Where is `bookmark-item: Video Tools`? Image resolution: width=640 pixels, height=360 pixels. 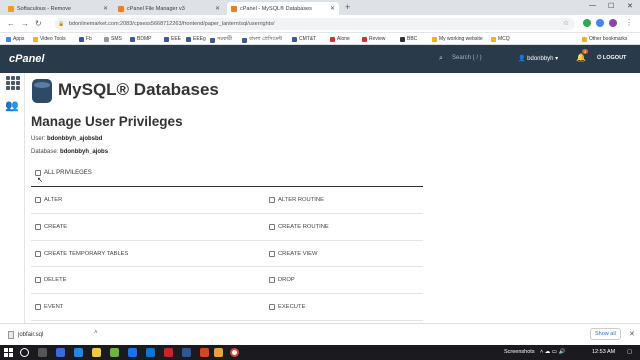 bookmark-item: Video Tools is located at coordinates (49, 39).